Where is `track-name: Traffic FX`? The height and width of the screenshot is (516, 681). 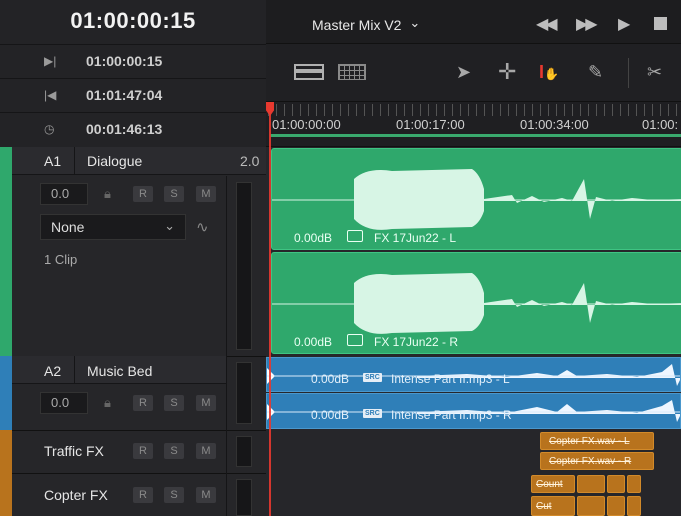
track-name: Traffic FX is located at coordinates (74, 451).